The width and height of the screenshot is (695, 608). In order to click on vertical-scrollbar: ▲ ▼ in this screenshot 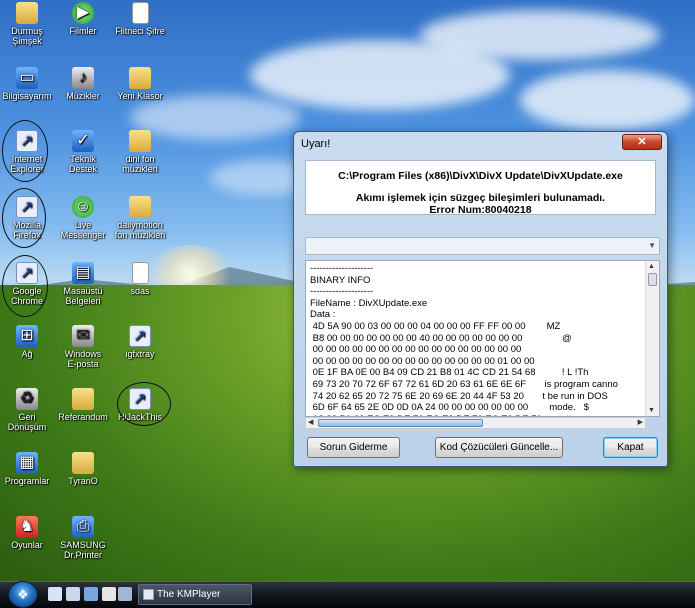, I will do `click(652, 338)`.